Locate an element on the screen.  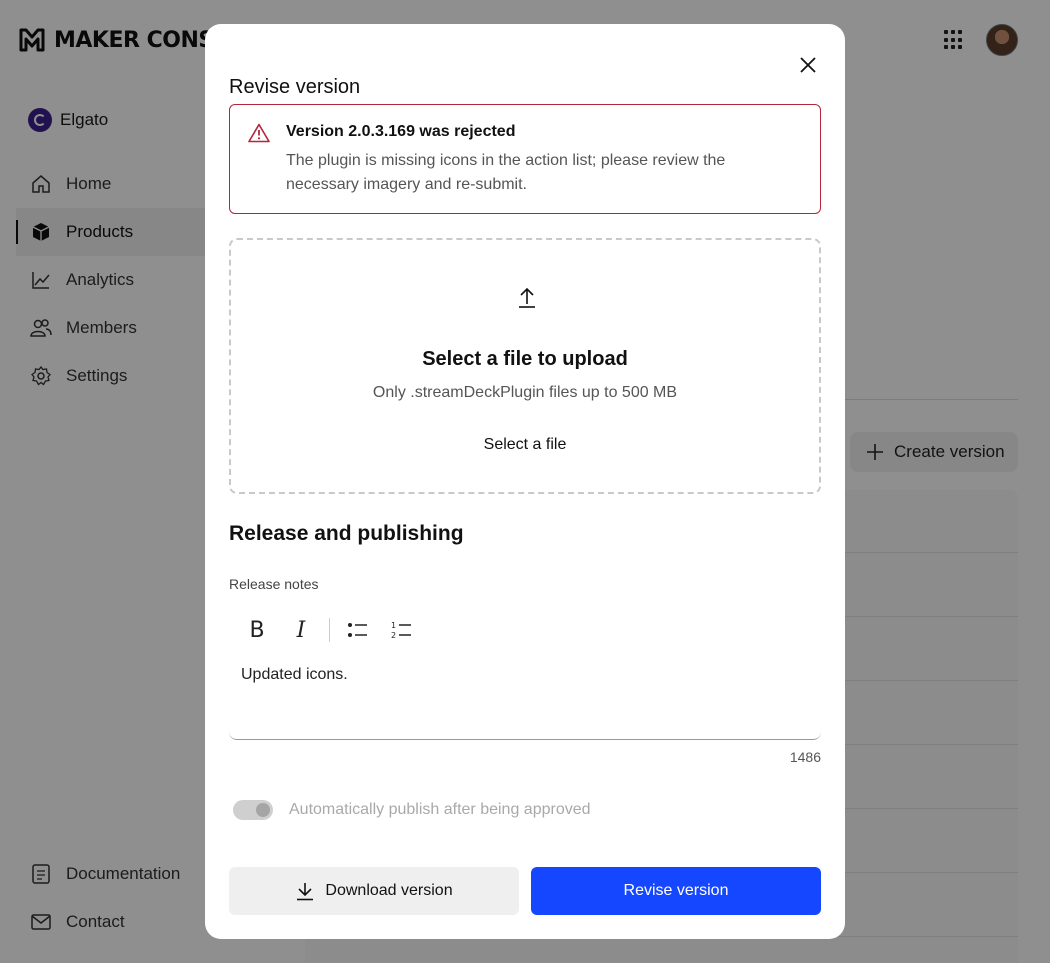
release-notes-label: Release notes is located at coordinates (274, 584).